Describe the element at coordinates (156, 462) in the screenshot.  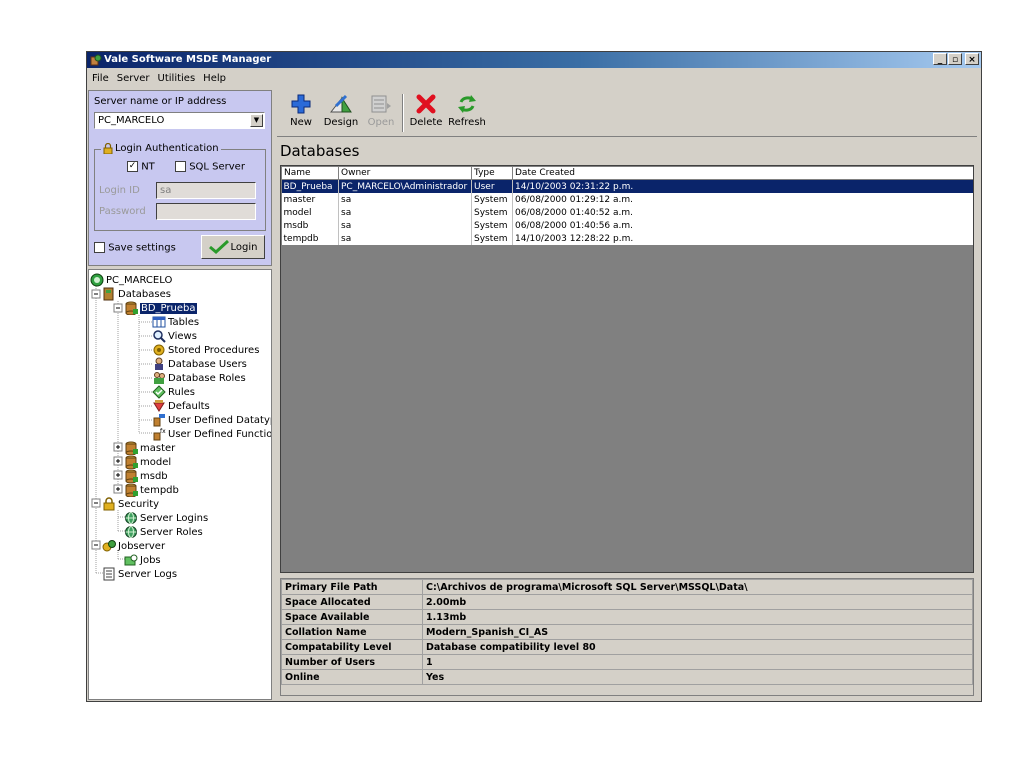
I see `tree-node-label: model` at that location.